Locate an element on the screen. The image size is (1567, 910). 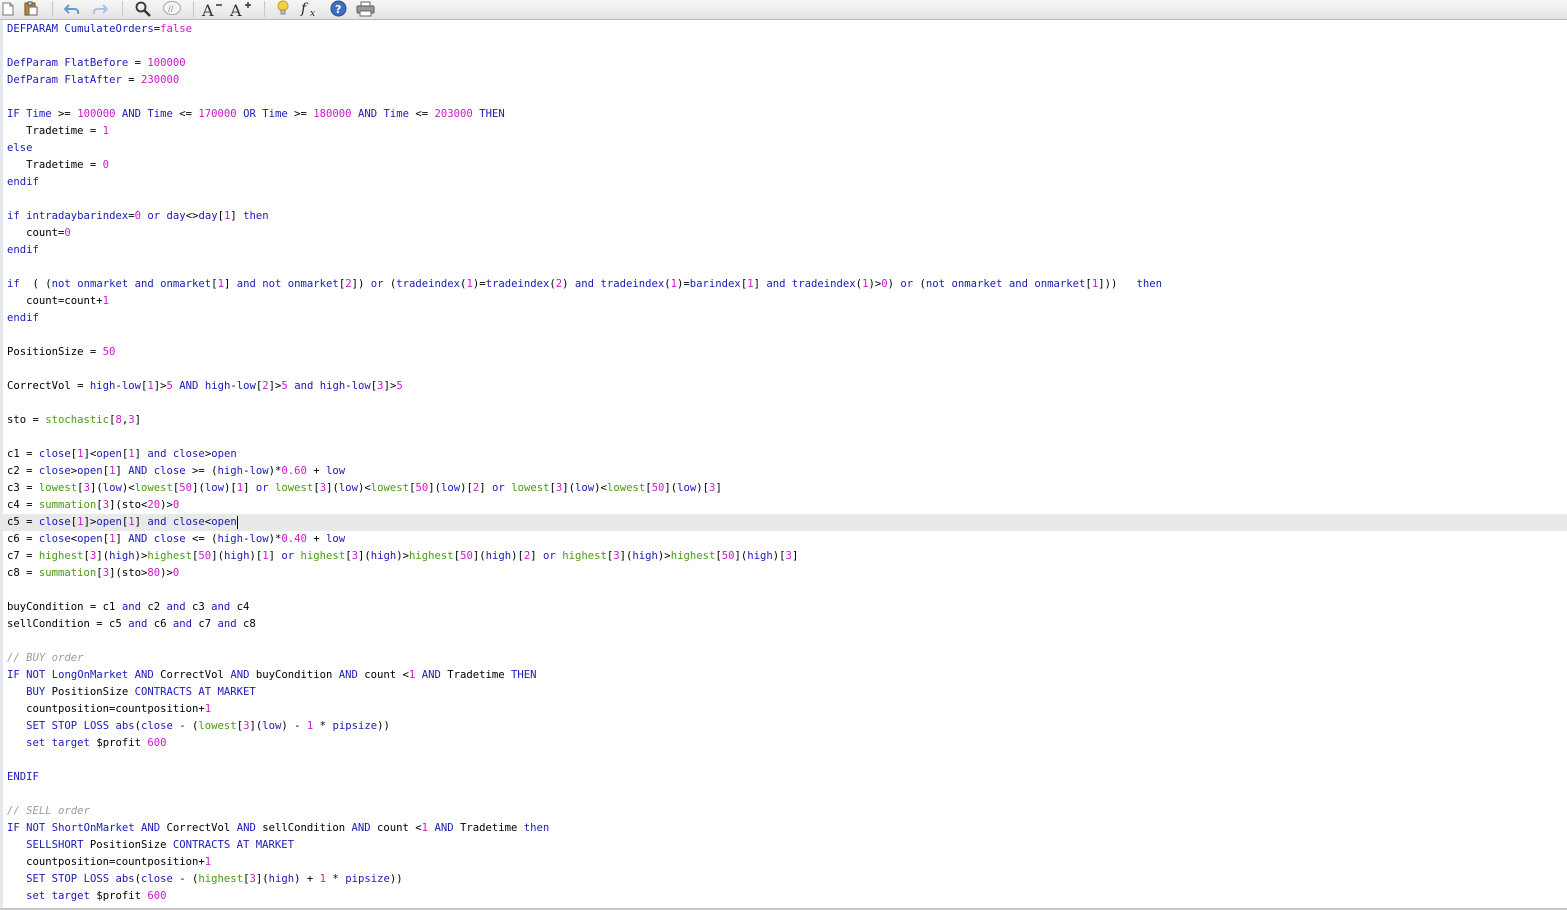
function-icon: fx is located at coordinates (311, 8).